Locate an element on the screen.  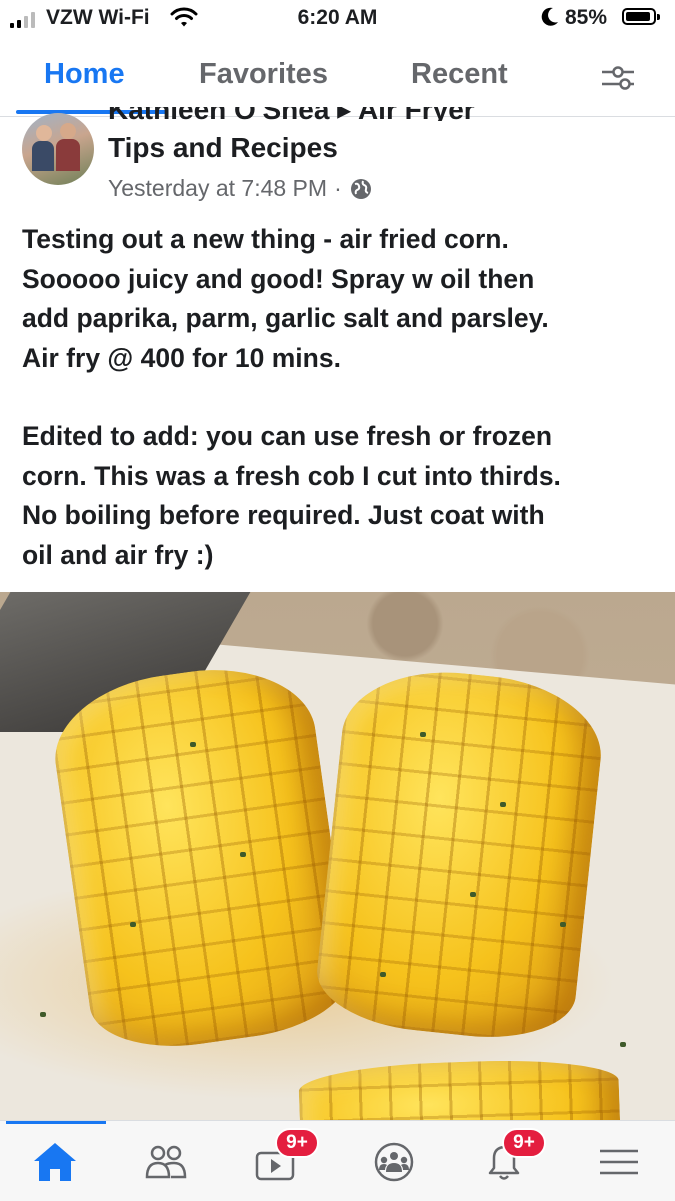
top-tab-bar: Home Favorites Recent is located at coordinates (337, 78).